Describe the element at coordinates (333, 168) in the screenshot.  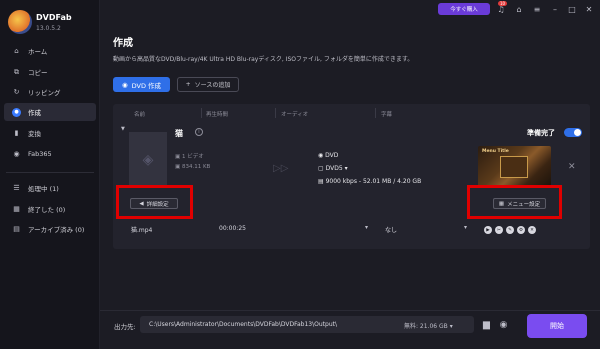
I see `disc-type-dropdown: ▢ DVD5 ▾` at that location.